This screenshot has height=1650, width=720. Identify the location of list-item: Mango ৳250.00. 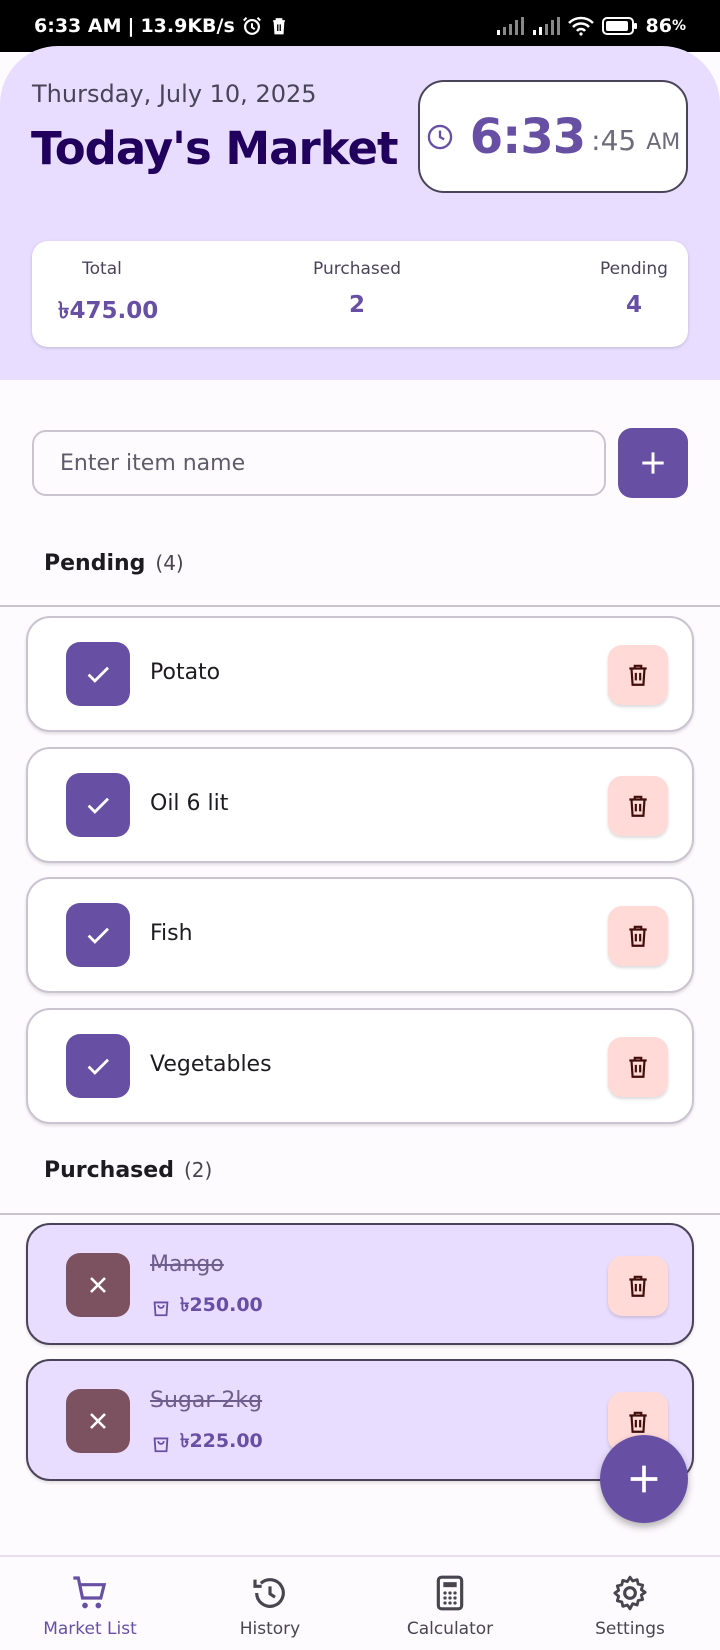
(360, 1284).